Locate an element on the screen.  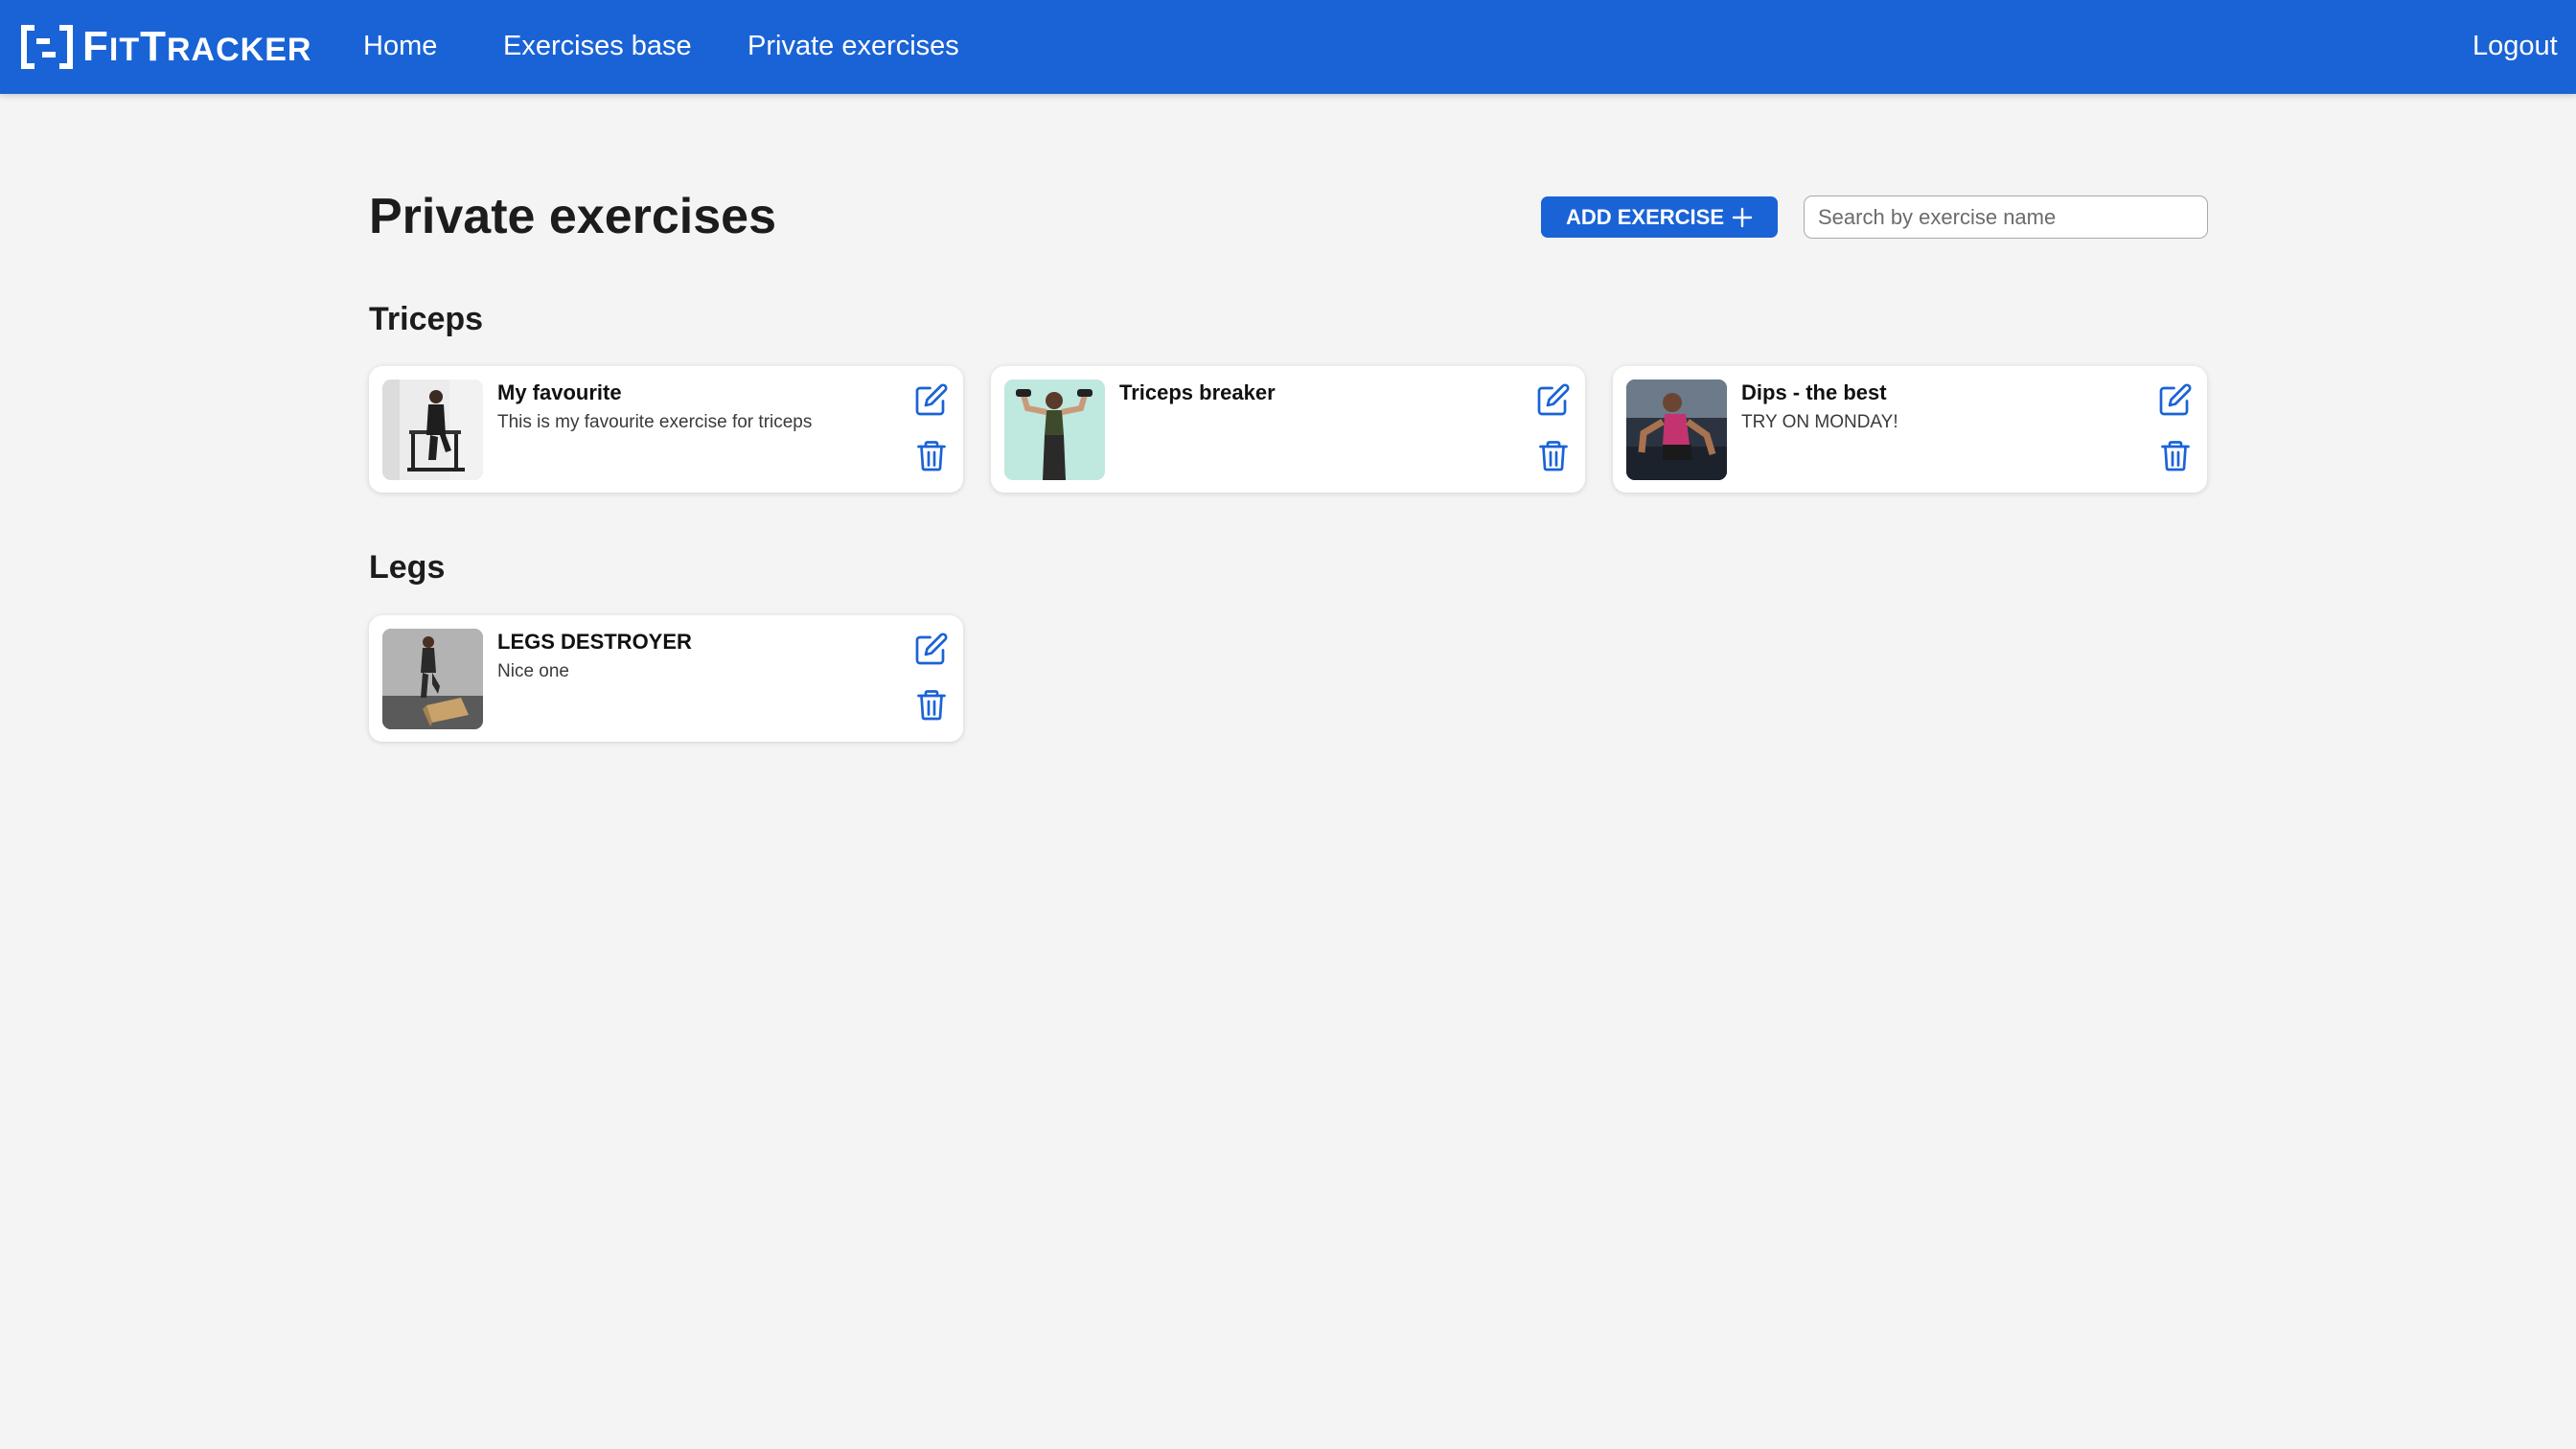
app-logo: FITTRACKER is located at coordinates (165, 47).